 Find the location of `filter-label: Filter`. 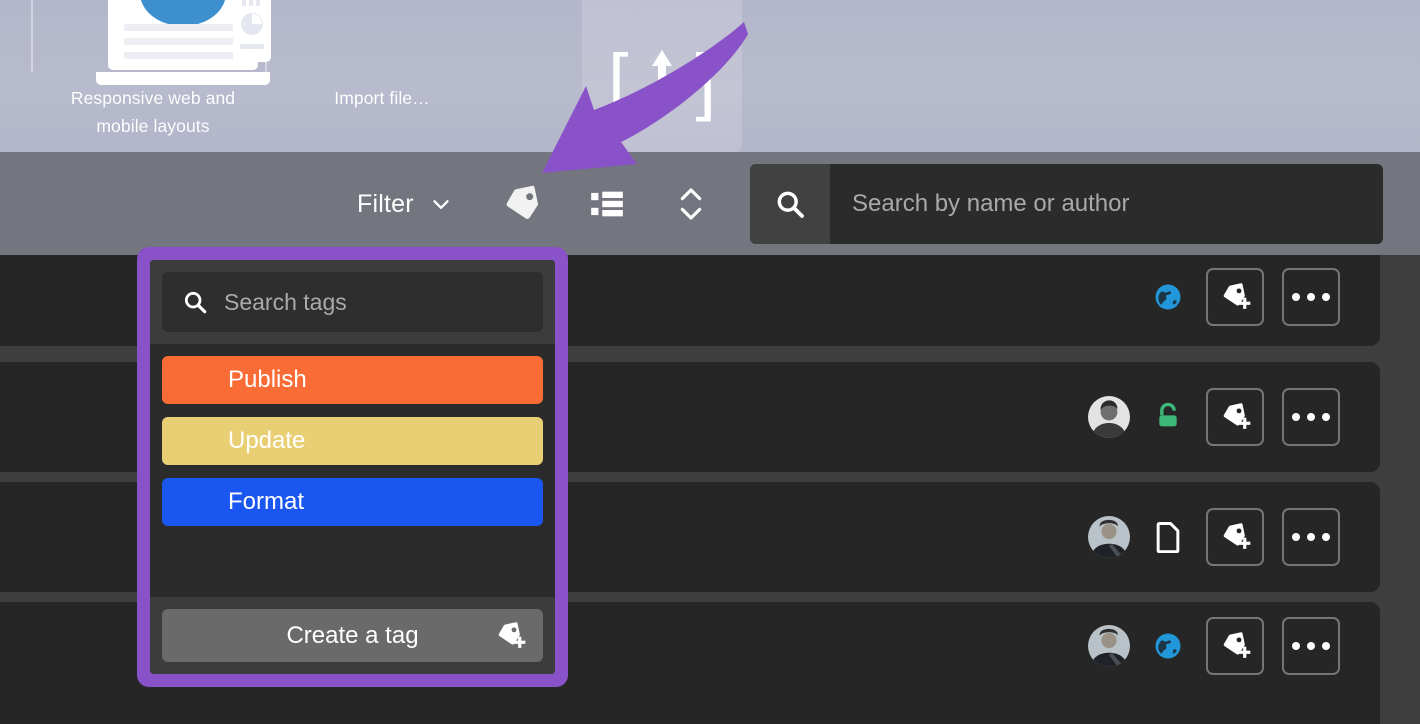

filter-label: Filter is located at coordinates (385, 203).